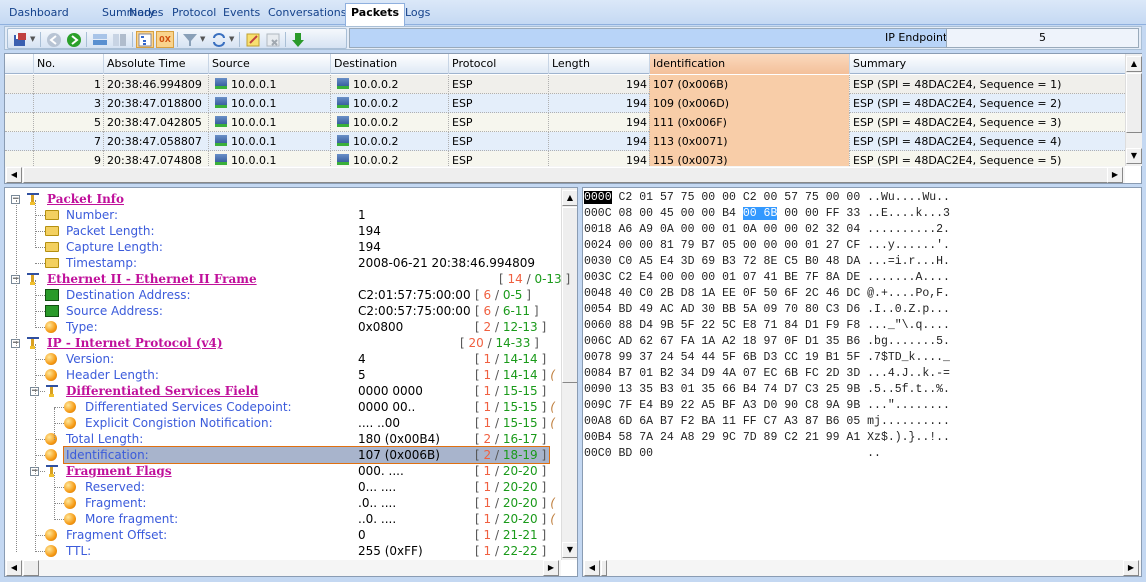 This screenshot has height=582, width=1146. Describe the element at coordinates (771, 421) in the screenshot. I see `hex-byte: C7` at that location.